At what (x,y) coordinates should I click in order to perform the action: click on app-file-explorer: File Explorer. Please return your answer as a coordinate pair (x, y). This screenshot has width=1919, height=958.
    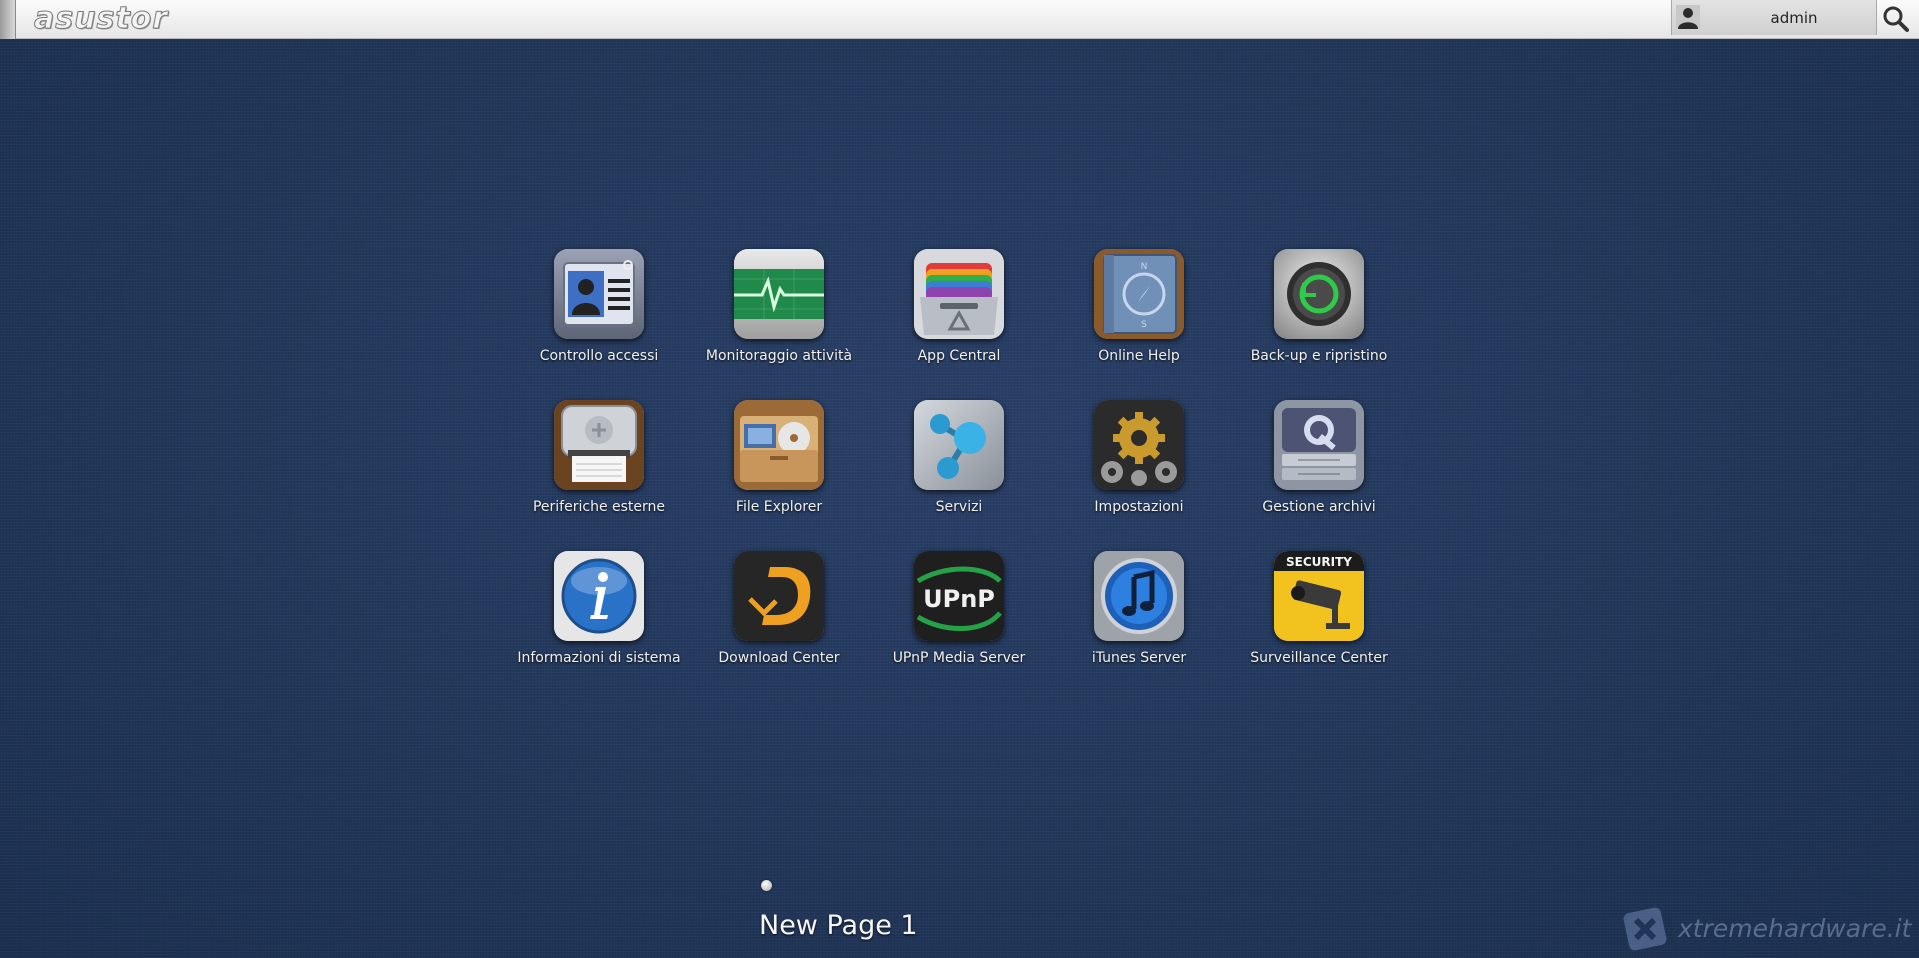
    Looking at the image, I should click on (779, 470).